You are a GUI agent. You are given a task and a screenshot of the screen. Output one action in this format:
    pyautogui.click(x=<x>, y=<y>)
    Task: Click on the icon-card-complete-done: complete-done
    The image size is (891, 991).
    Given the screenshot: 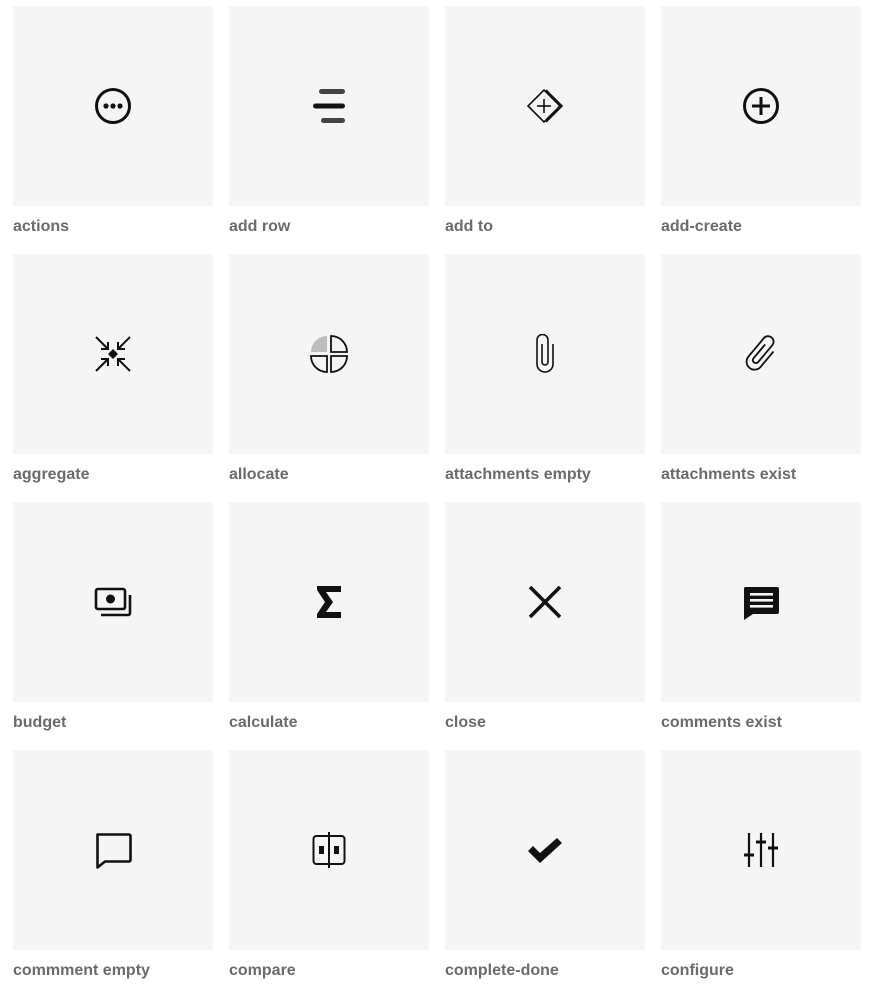 What is the action you would take?
    pyautogui.click(x=545, y=865)
    